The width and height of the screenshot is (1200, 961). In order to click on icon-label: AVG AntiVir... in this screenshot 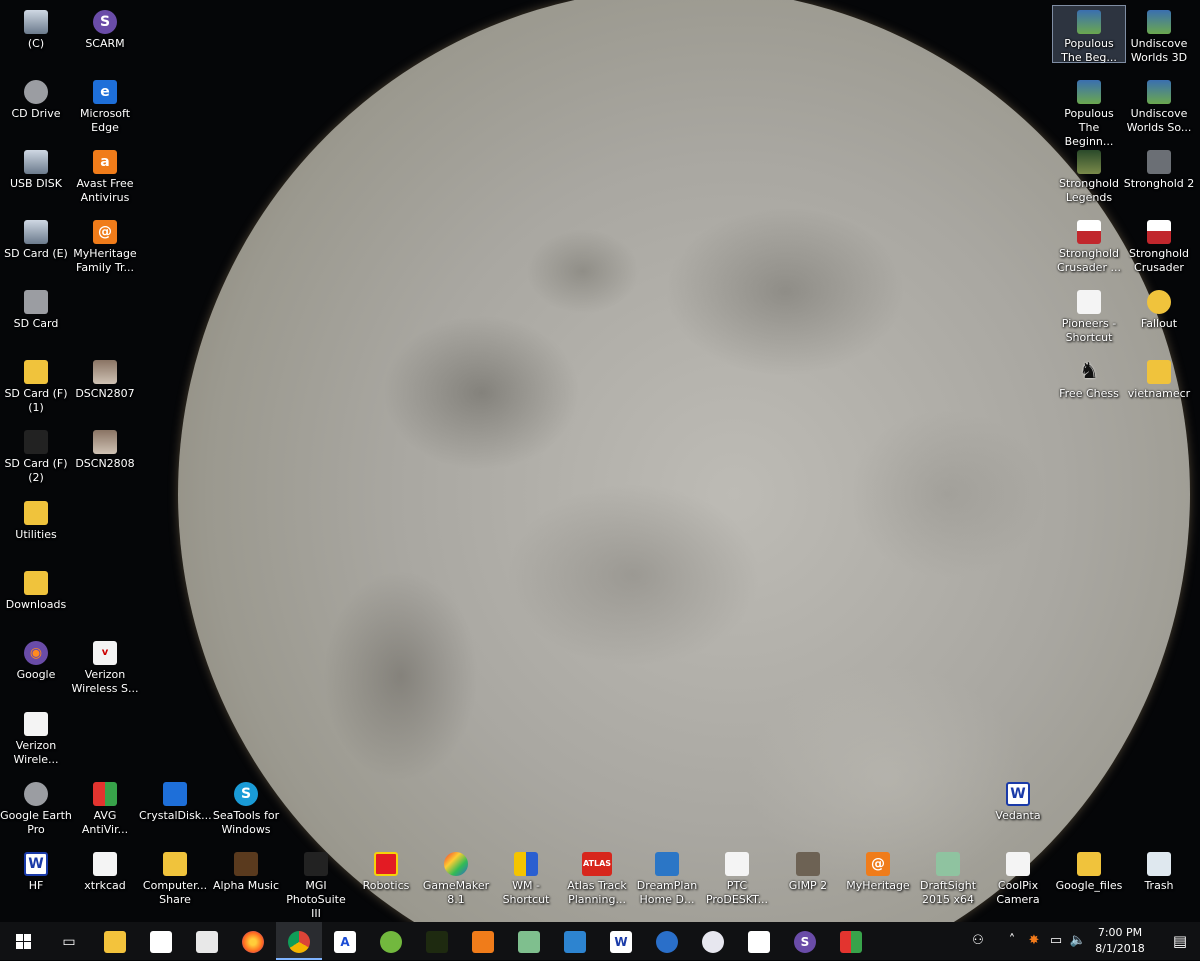, I will do `click(105, 822)`.